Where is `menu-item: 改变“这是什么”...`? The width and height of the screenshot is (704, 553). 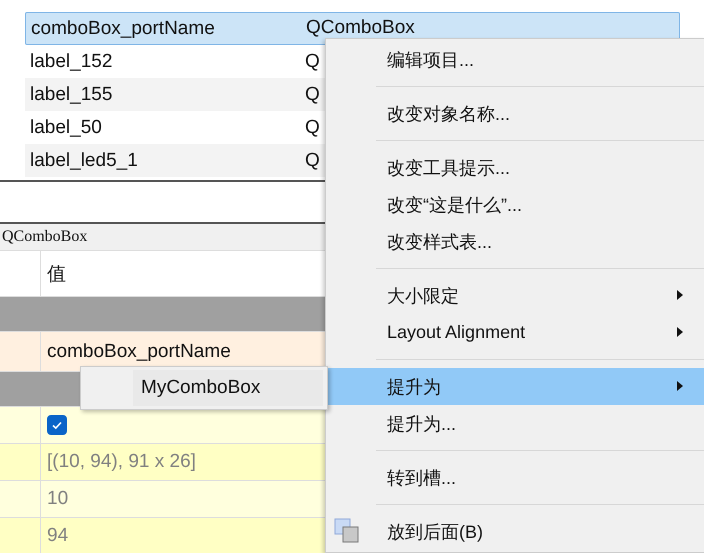 menu-item: 改变“这是什么”... is located at coordinates (515, 204).